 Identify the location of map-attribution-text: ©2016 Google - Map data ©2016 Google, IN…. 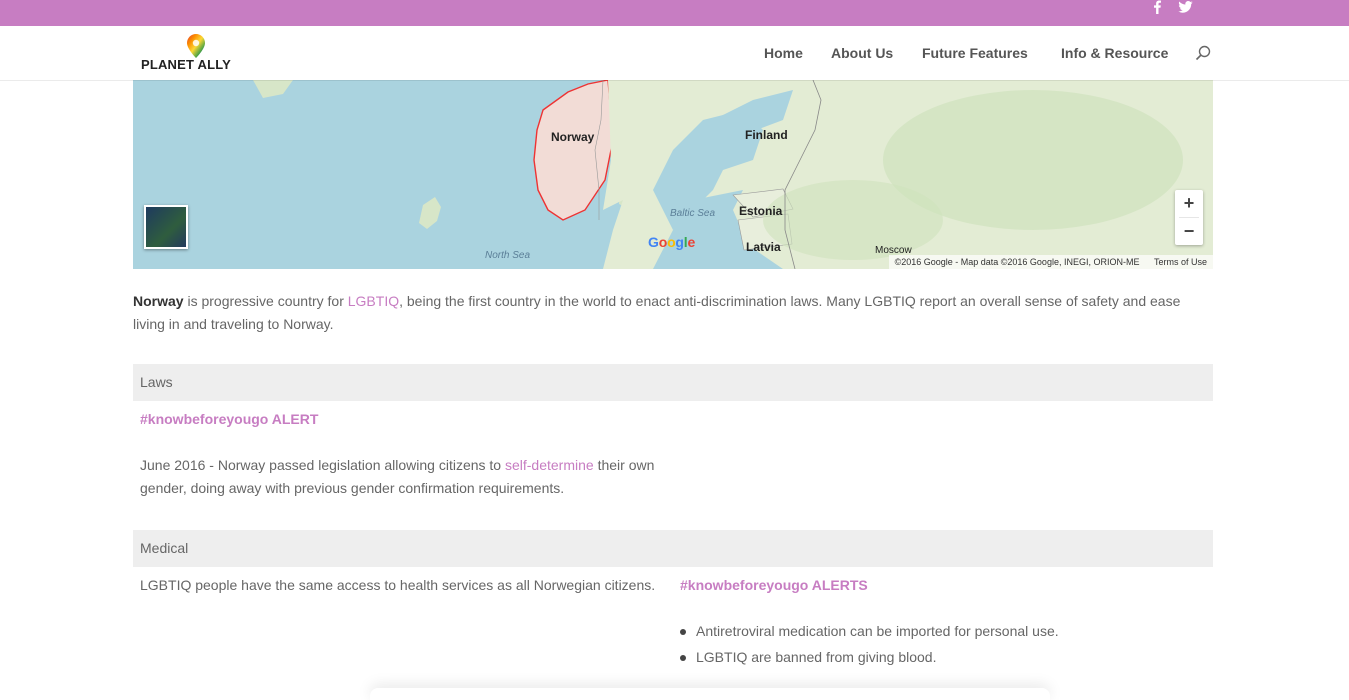
(1017, 262).